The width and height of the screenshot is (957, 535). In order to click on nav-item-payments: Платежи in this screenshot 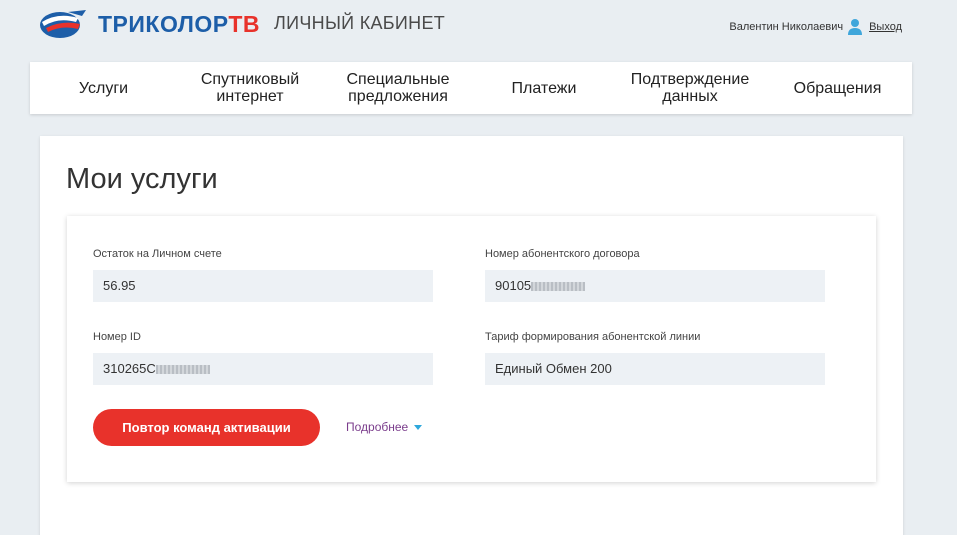, I will do `click(544, 88)`.